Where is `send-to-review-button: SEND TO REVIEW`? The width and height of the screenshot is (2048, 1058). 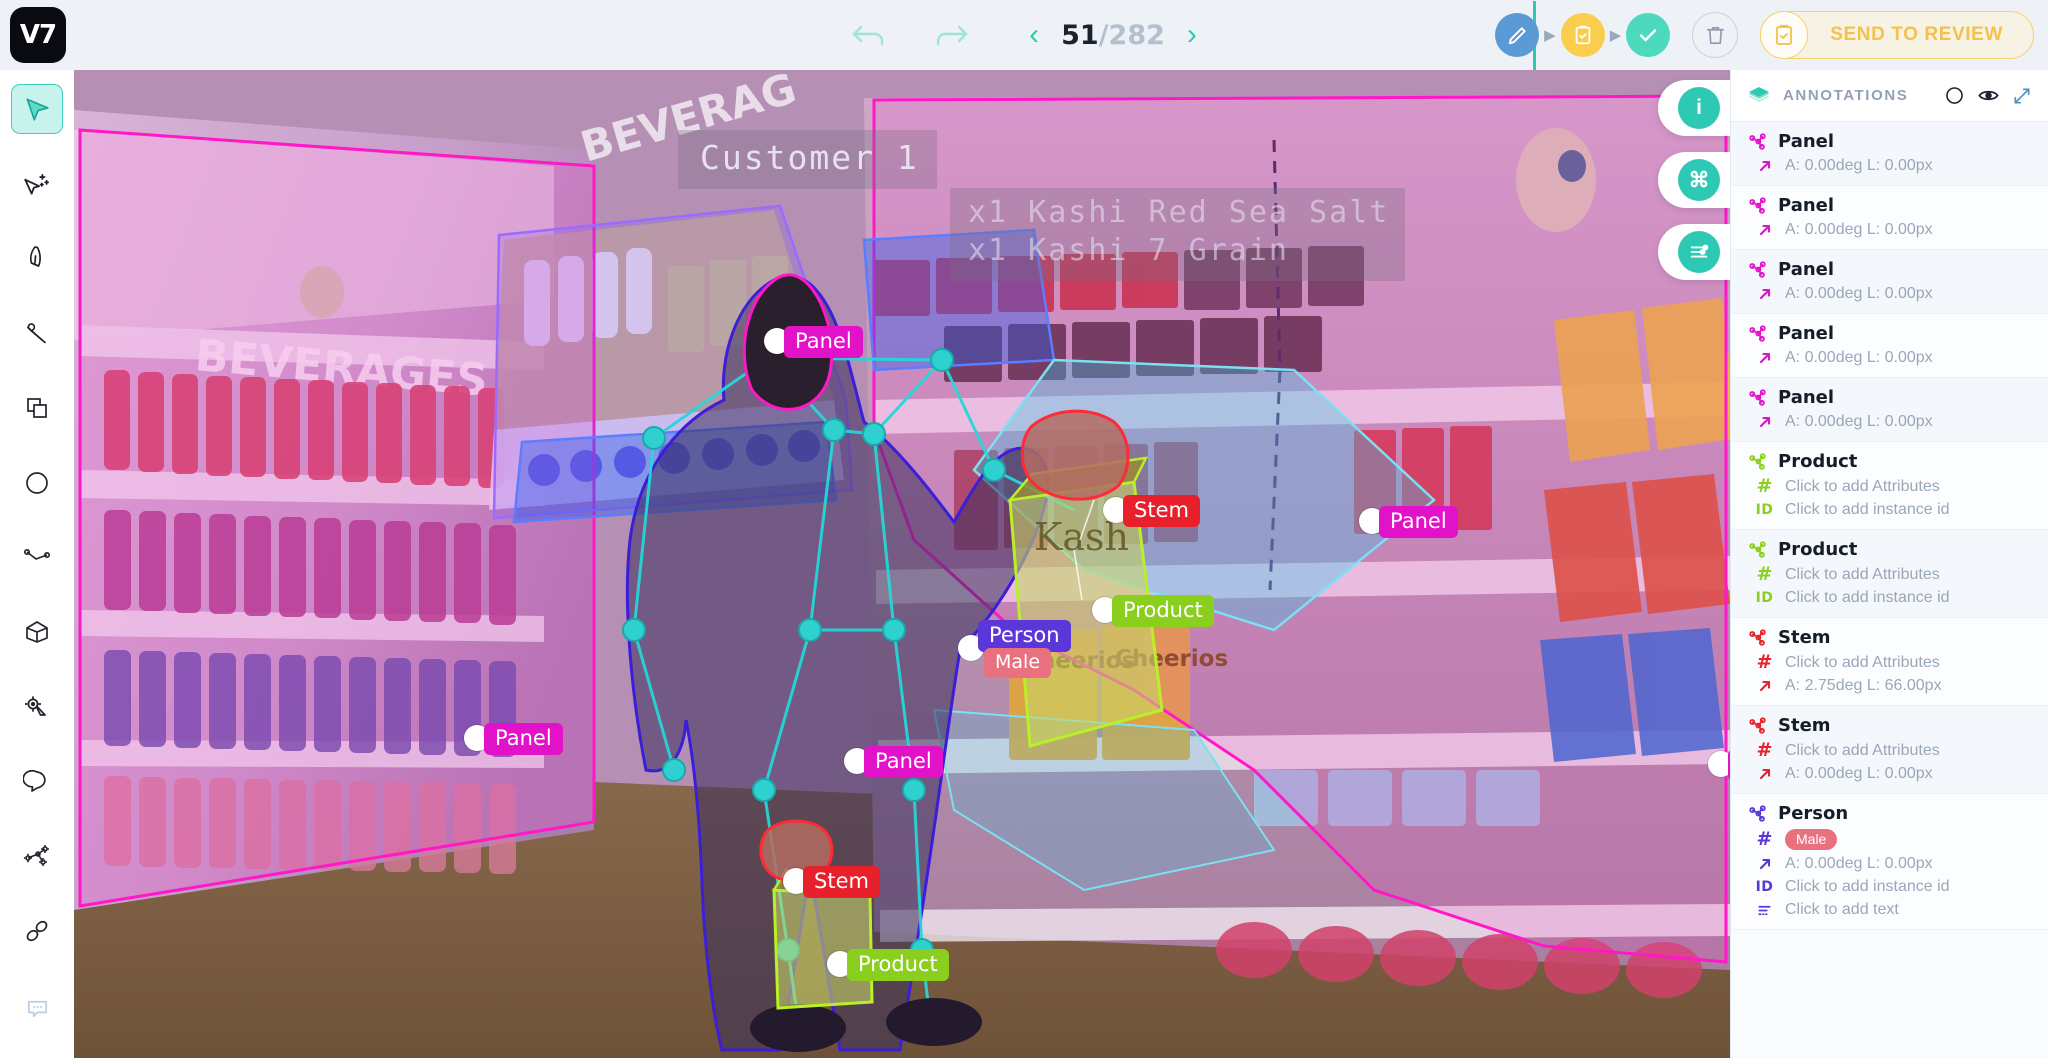
send-to-review-button: SEND TO REVIEW is located at coordinates (1897, 35).